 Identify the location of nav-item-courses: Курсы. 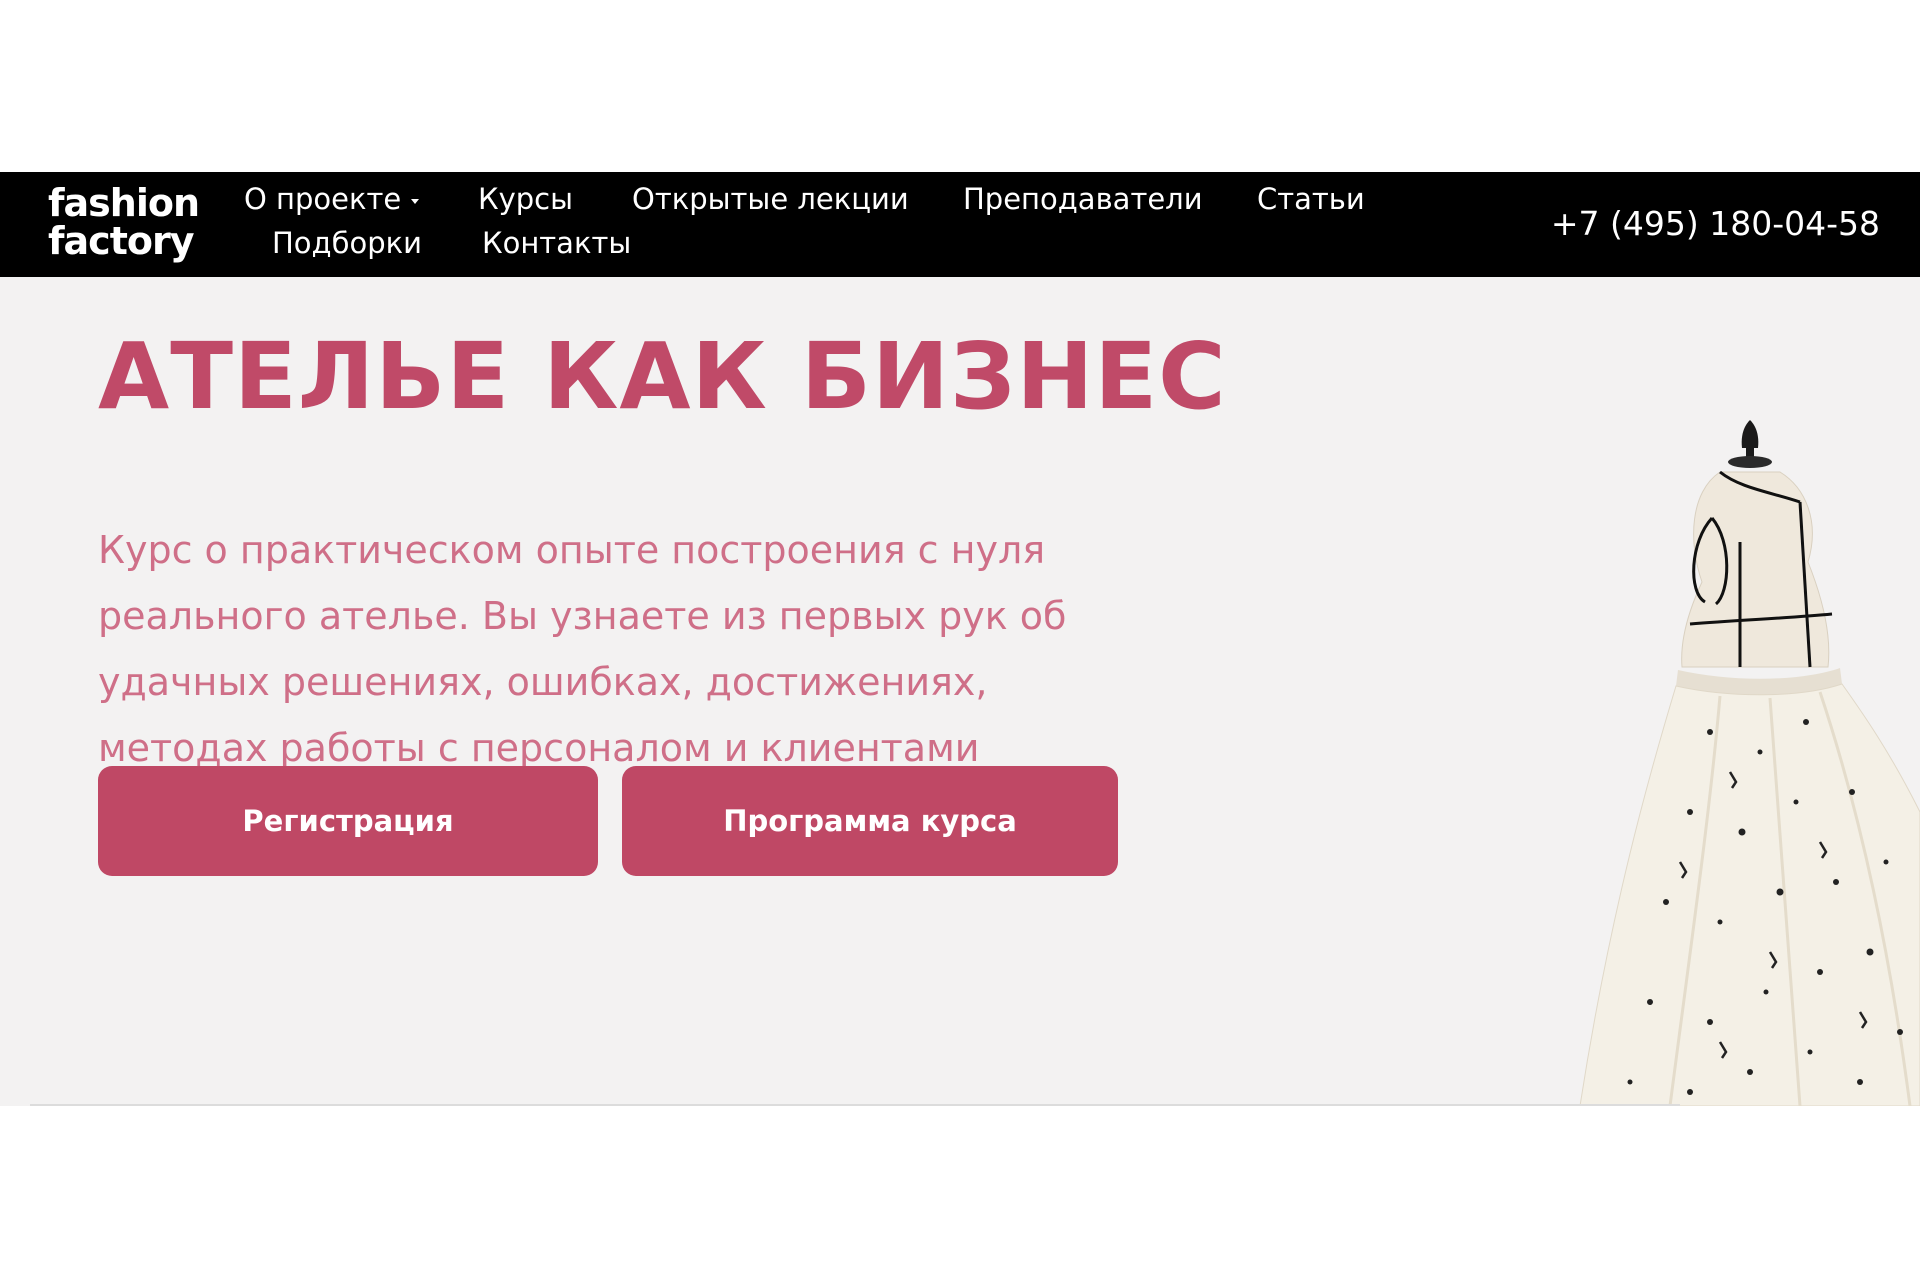
(525, 199).